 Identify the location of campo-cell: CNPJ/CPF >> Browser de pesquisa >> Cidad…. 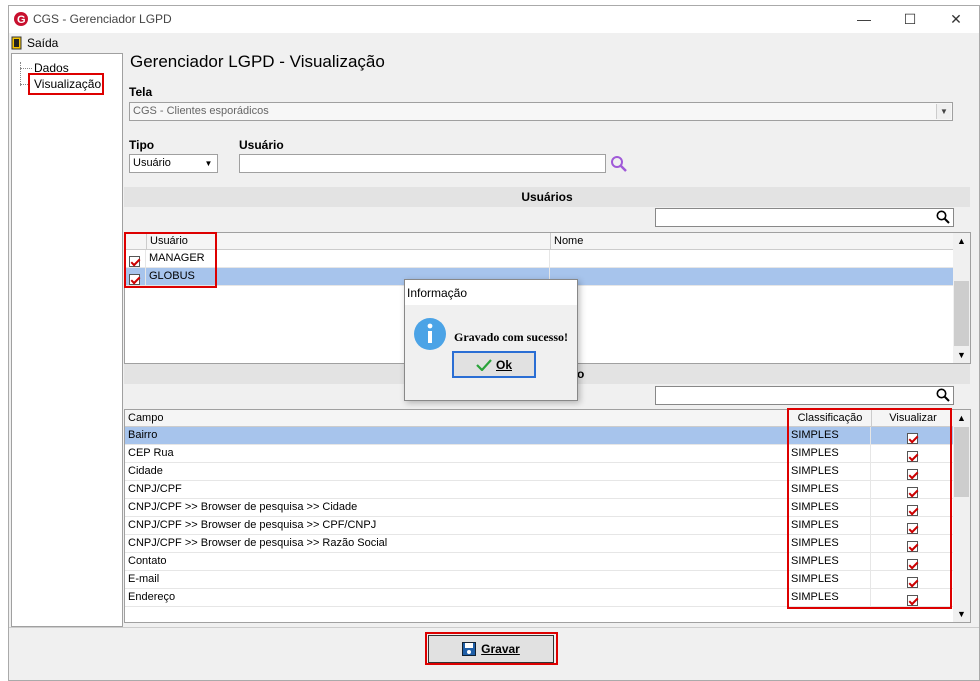
(456, 508).